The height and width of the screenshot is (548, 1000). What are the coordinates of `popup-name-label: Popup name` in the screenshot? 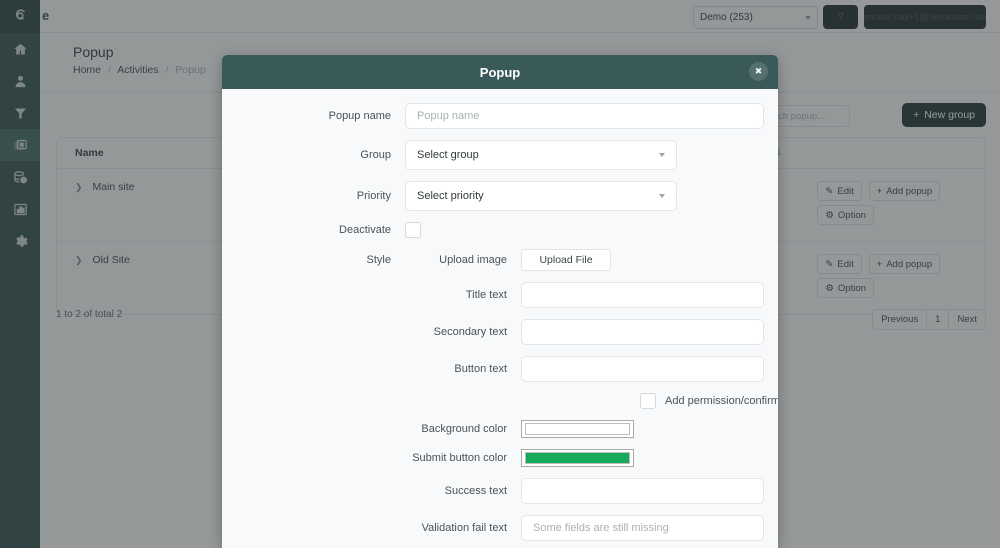 It's located at (359, 116).